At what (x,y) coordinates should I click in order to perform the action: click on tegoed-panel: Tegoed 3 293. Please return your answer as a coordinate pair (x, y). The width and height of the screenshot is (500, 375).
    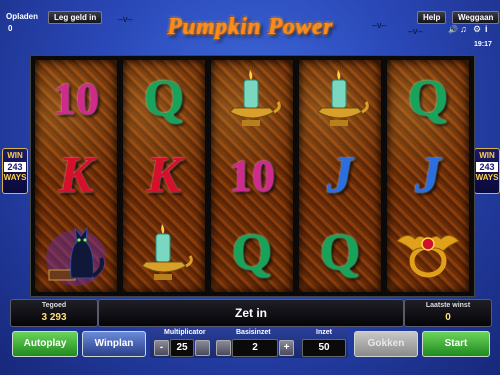
    Looking at the image, I should click on (54, 313).